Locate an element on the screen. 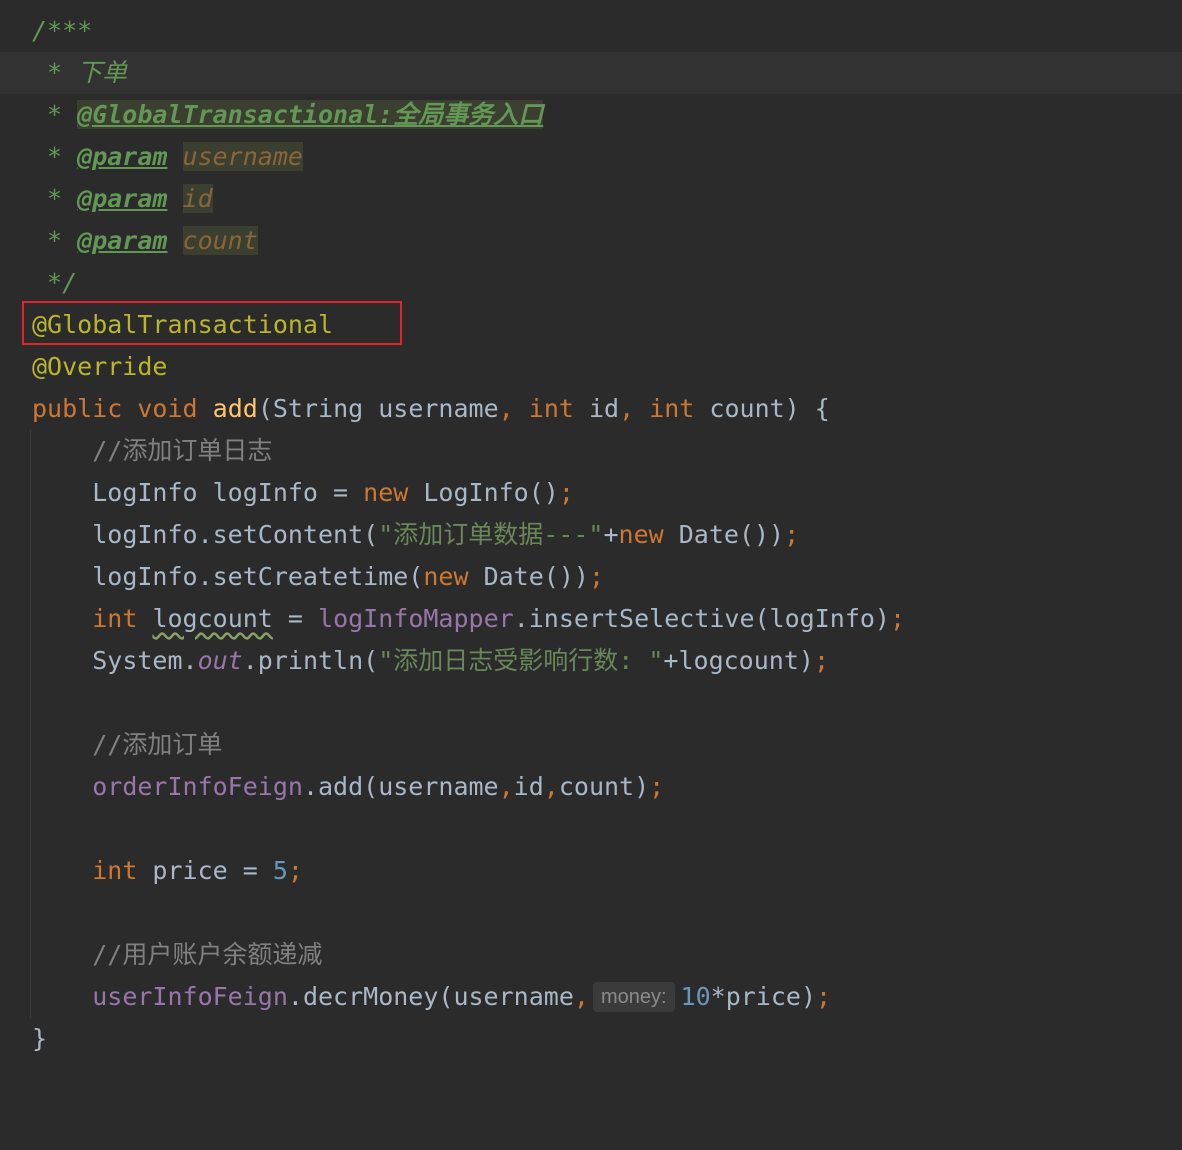 Image resolution: width=1182 pixels, height=1150 pixels. code-line-6: * @param count is located at coordinates (145, 240).